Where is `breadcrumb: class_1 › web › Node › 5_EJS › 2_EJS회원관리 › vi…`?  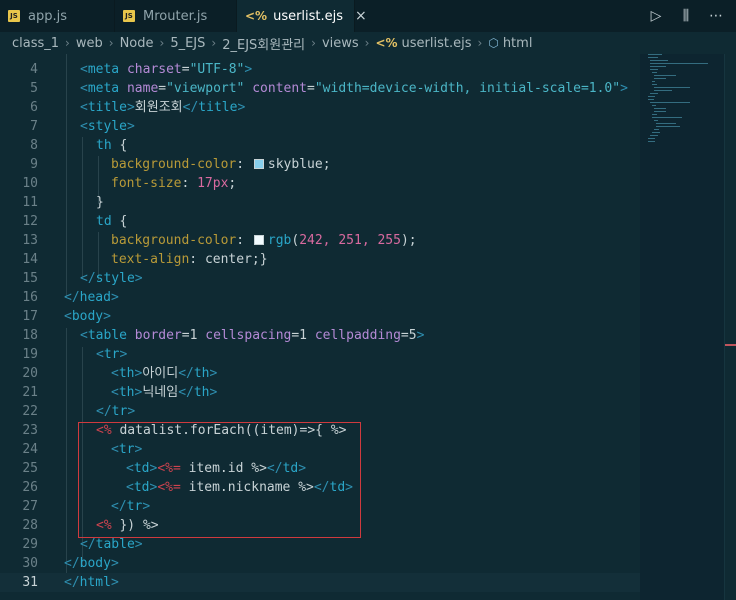
breadcrumb: class_1 › web › Node › 5_EJS › 2_EJS회원관리 › vi… is located at coordinates (368, 43).